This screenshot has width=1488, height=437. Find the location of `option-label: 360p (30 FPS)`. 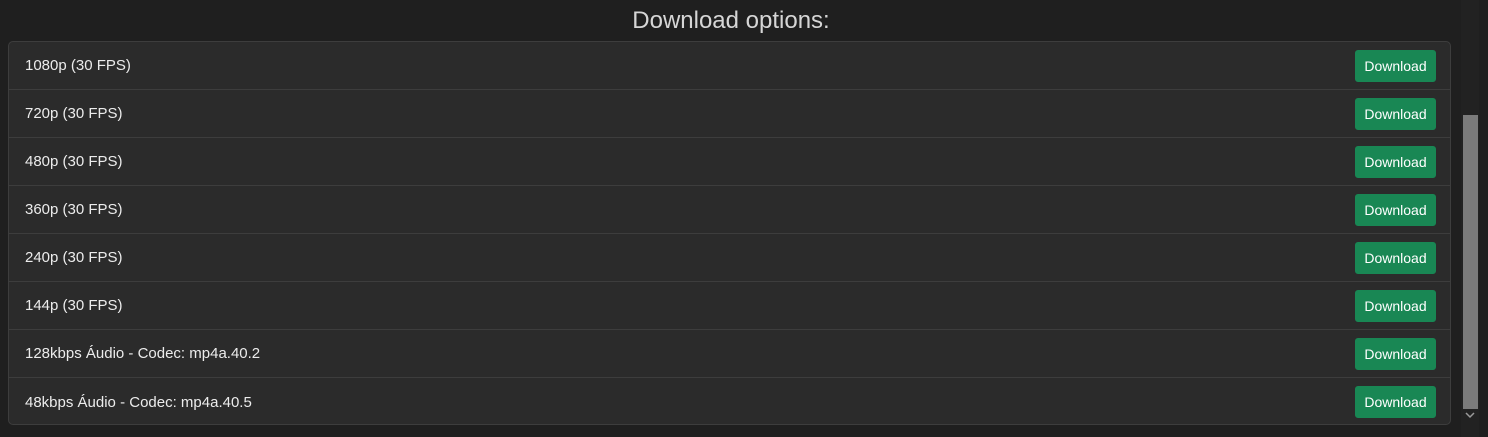

option-label: 360p (30 FPS) is located at coordinates (74, 209).